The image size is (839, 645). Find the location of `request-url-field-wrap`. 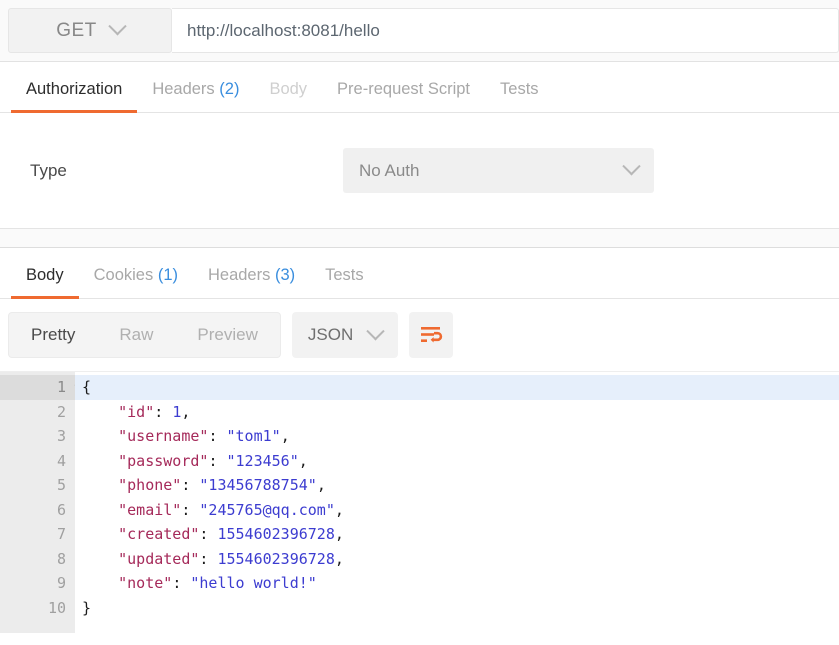

request-url-field-wrap is located at coordinates (505, 30).